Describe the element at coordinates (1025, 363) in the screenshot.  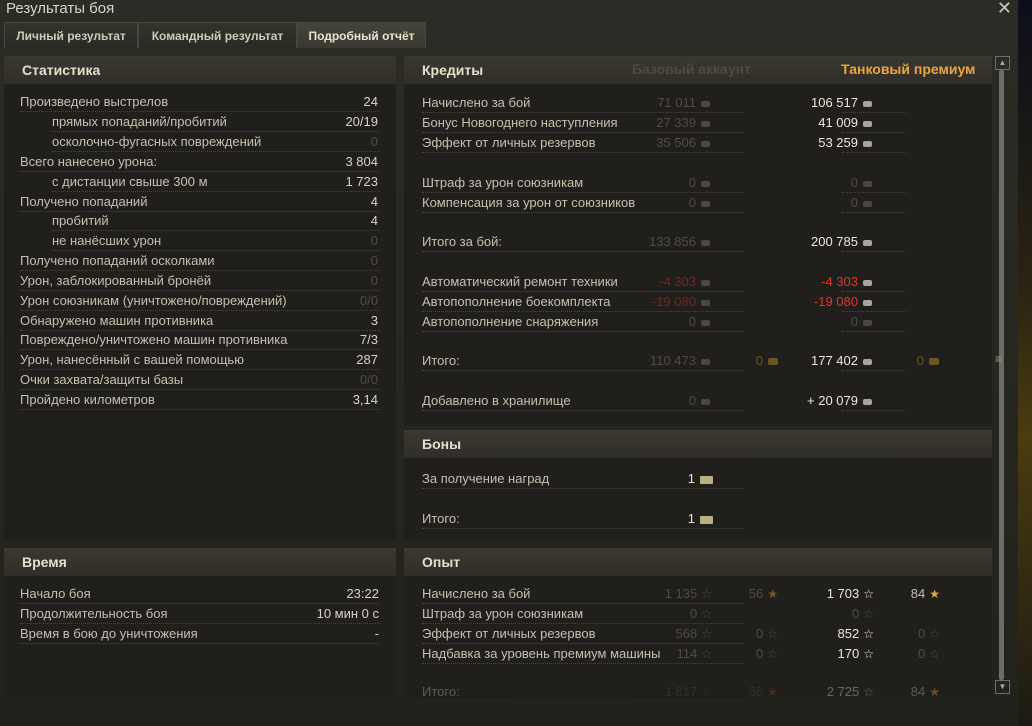
I see `background-strip` at that location.